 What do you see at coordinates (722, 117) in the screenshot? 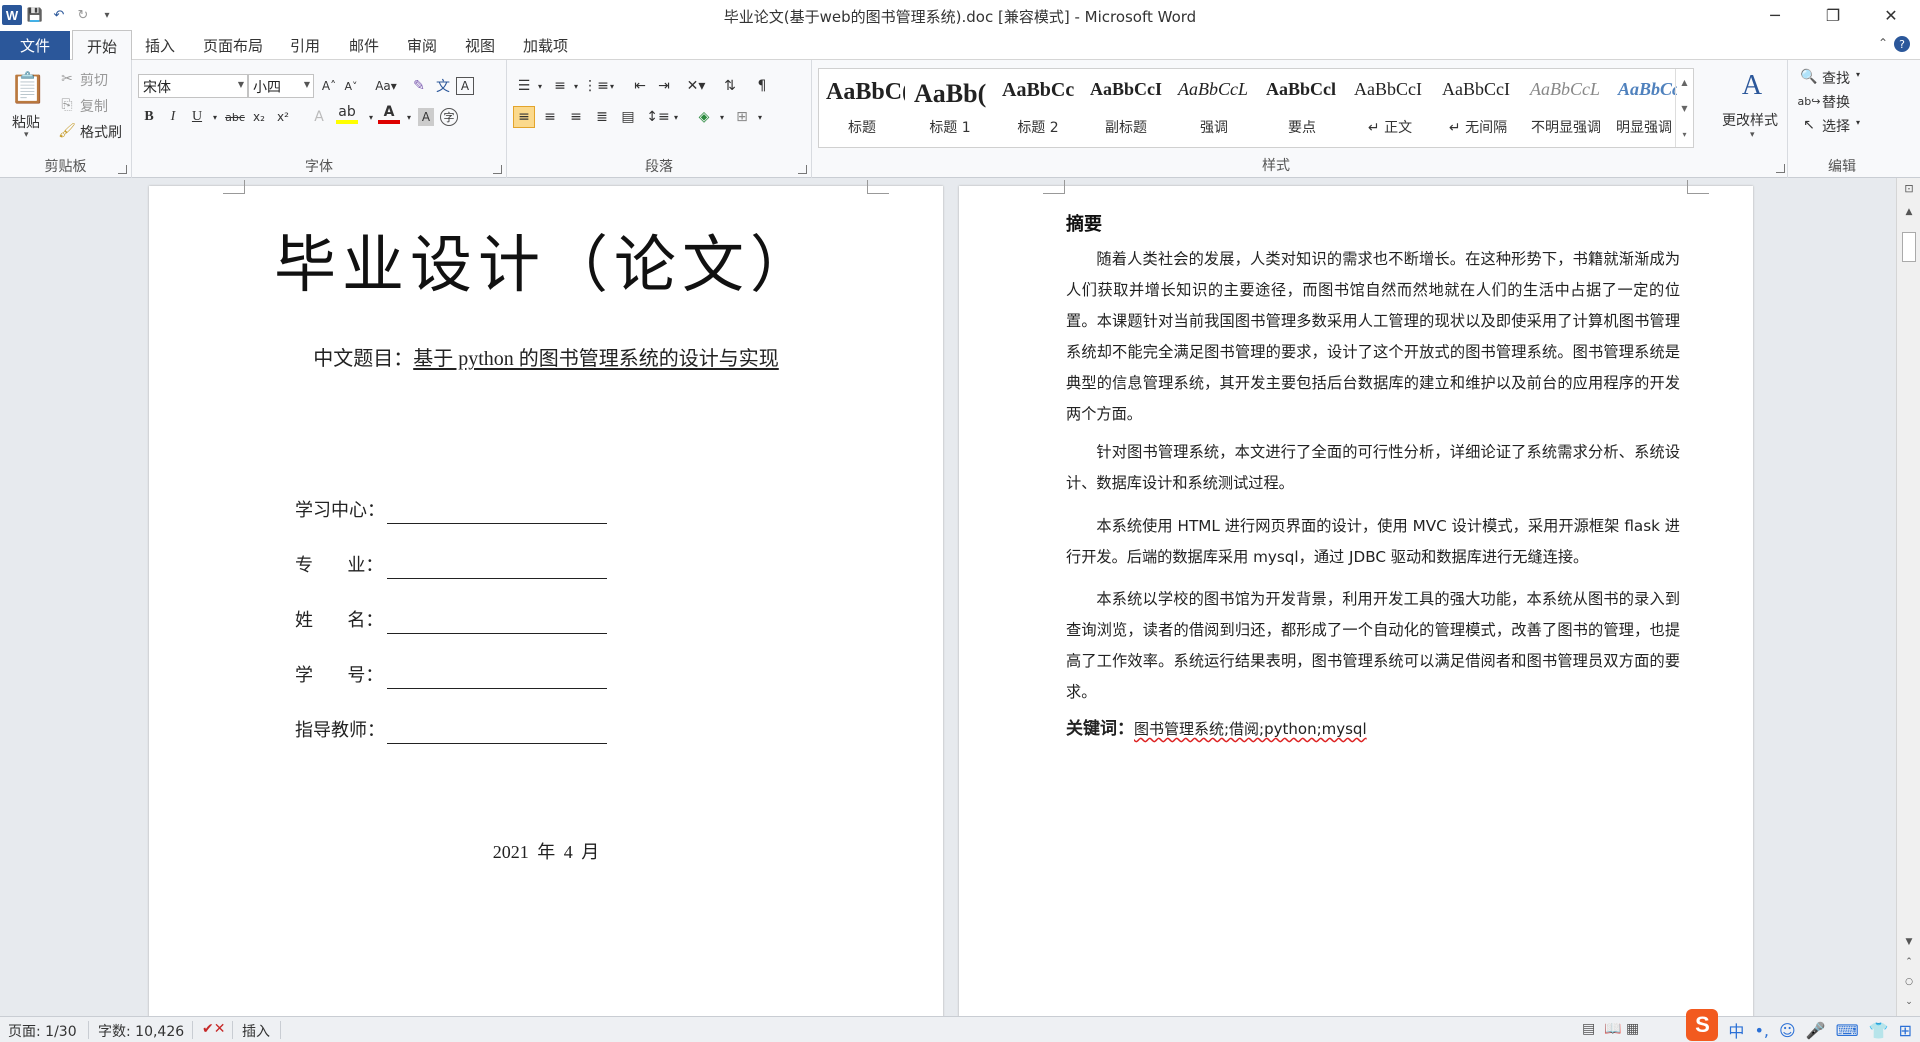
I see `shading-dropdown-icon: ▾` at bounding box center [722, 117].